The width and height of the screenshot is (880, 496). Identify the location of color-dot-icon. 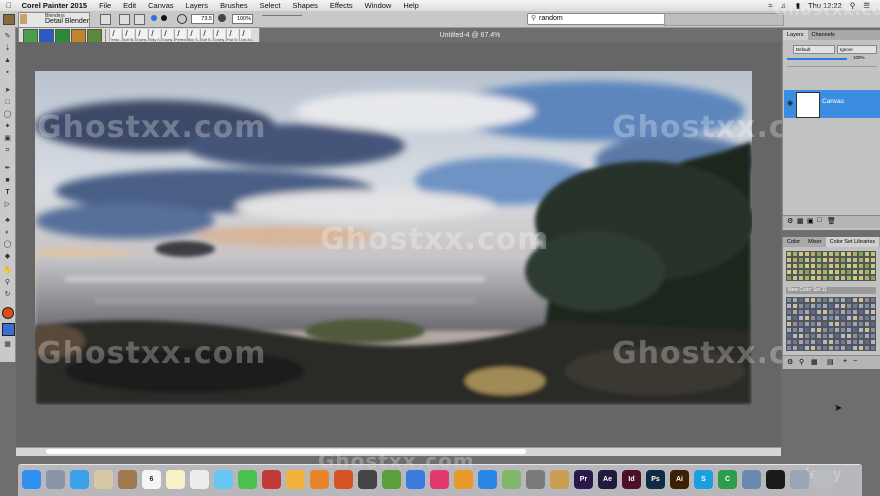
(154, 18).